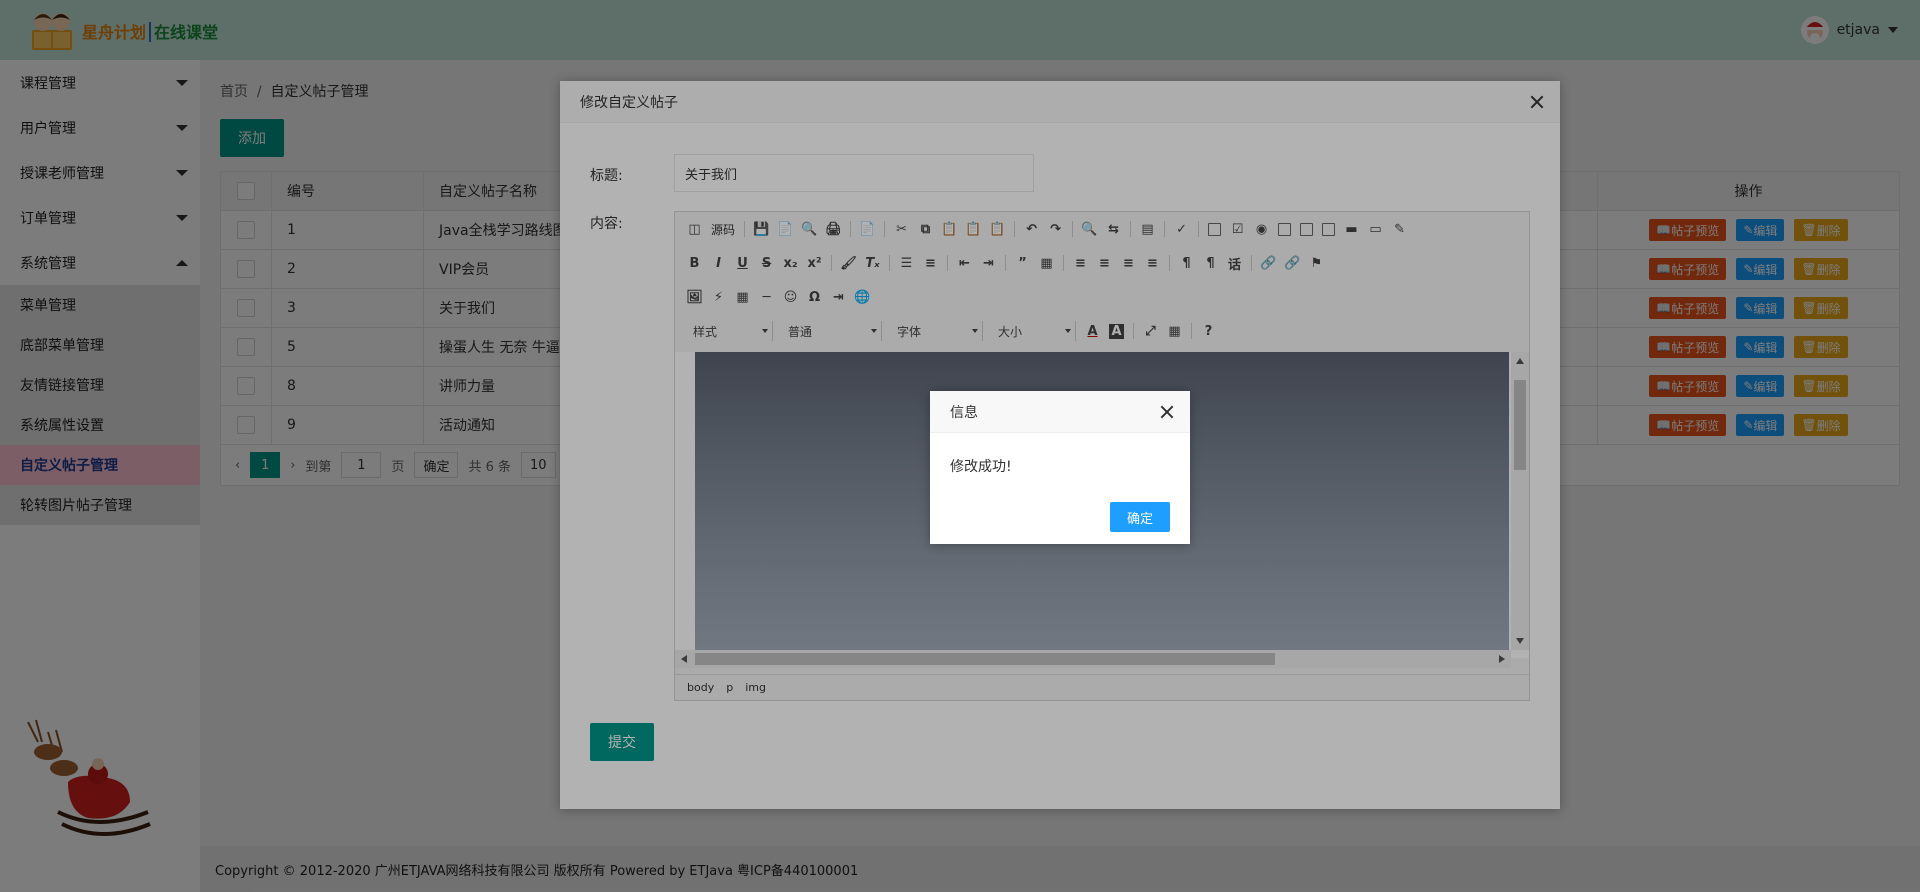 The height and width of the screenshot is (892, 1920). Describe the element at coordinates (1060, 412) in the screenshot. I see `dialog-header: 信息` at that location.